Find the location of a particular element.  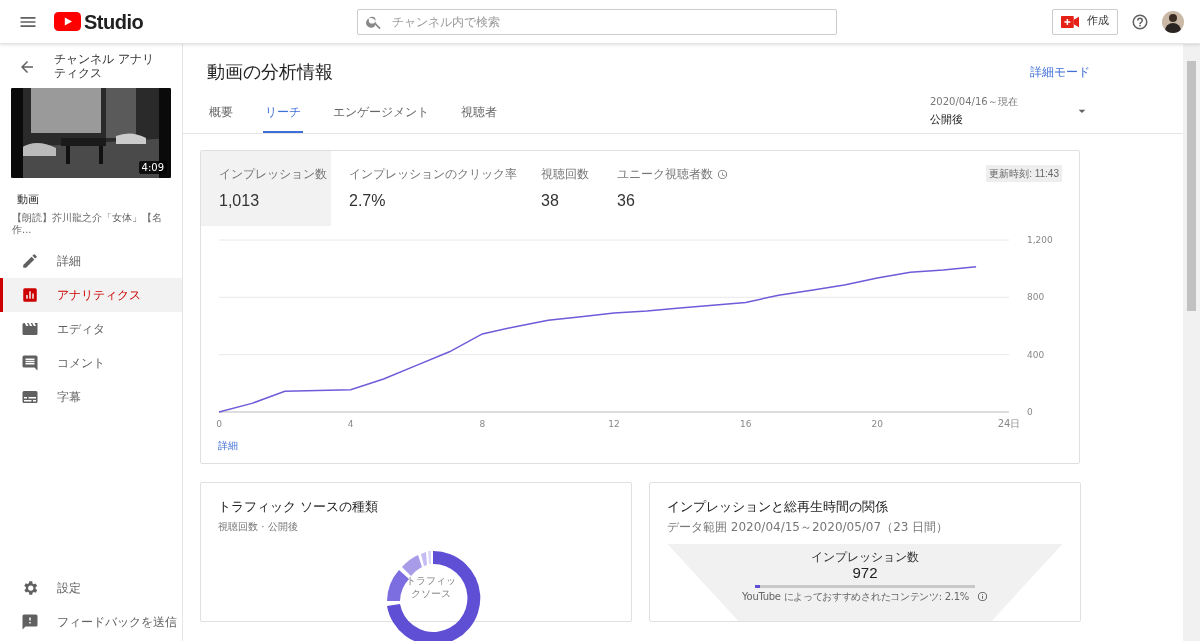

metric-tab: インプレッション数 1,013 is located at coordinates (266, 188).